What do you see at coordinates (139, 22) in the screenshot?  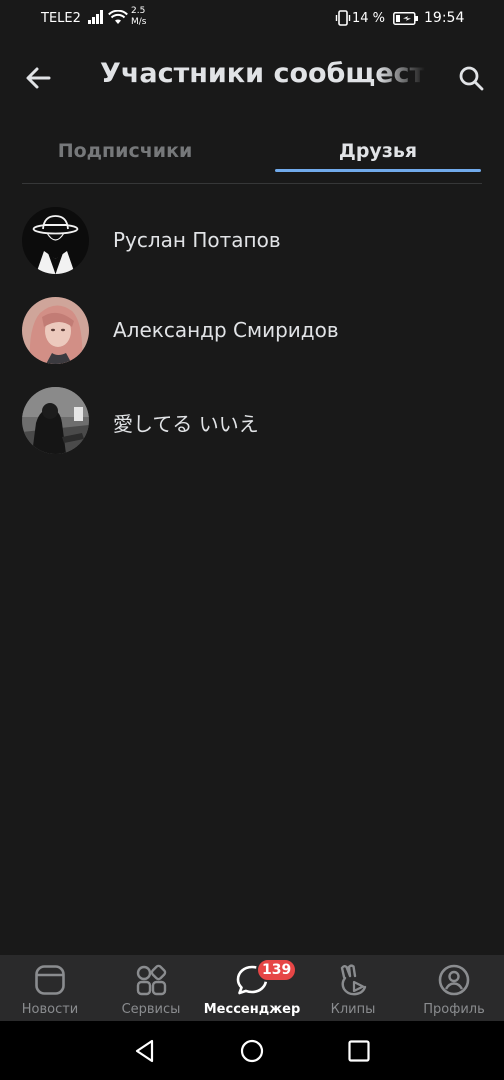 I see `network-speed-unit: M/s` at bounding box center [139, 22].